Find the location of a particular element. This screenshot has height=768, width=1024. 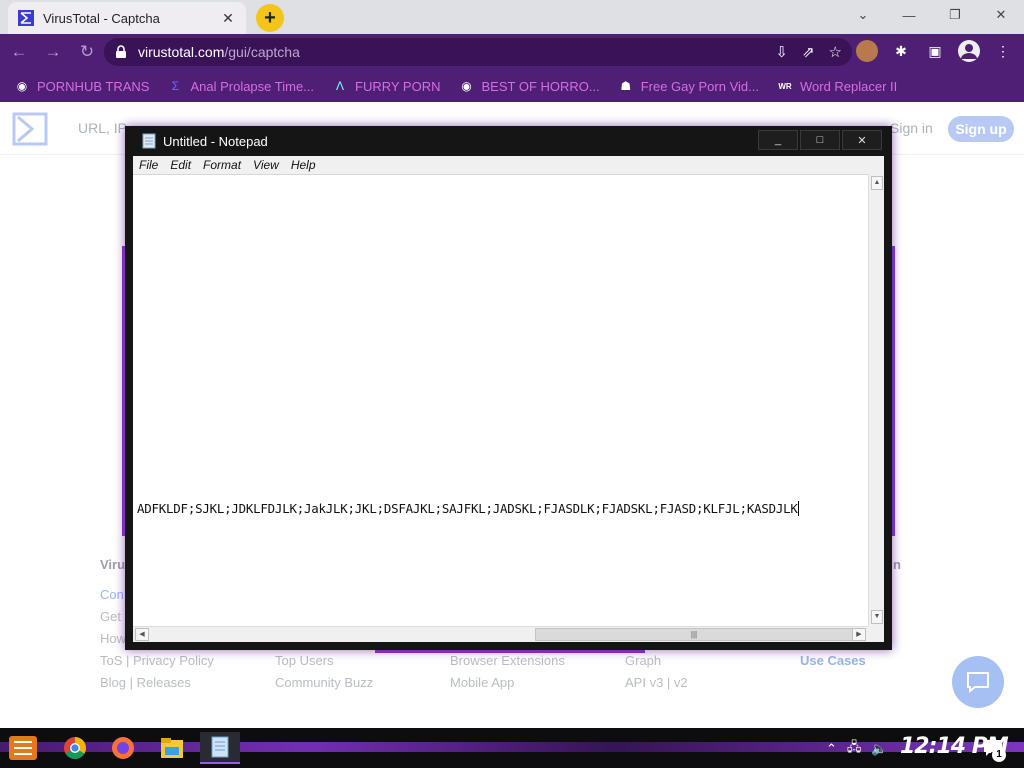

account-avatar-icon is located at coordinates (969, 51).